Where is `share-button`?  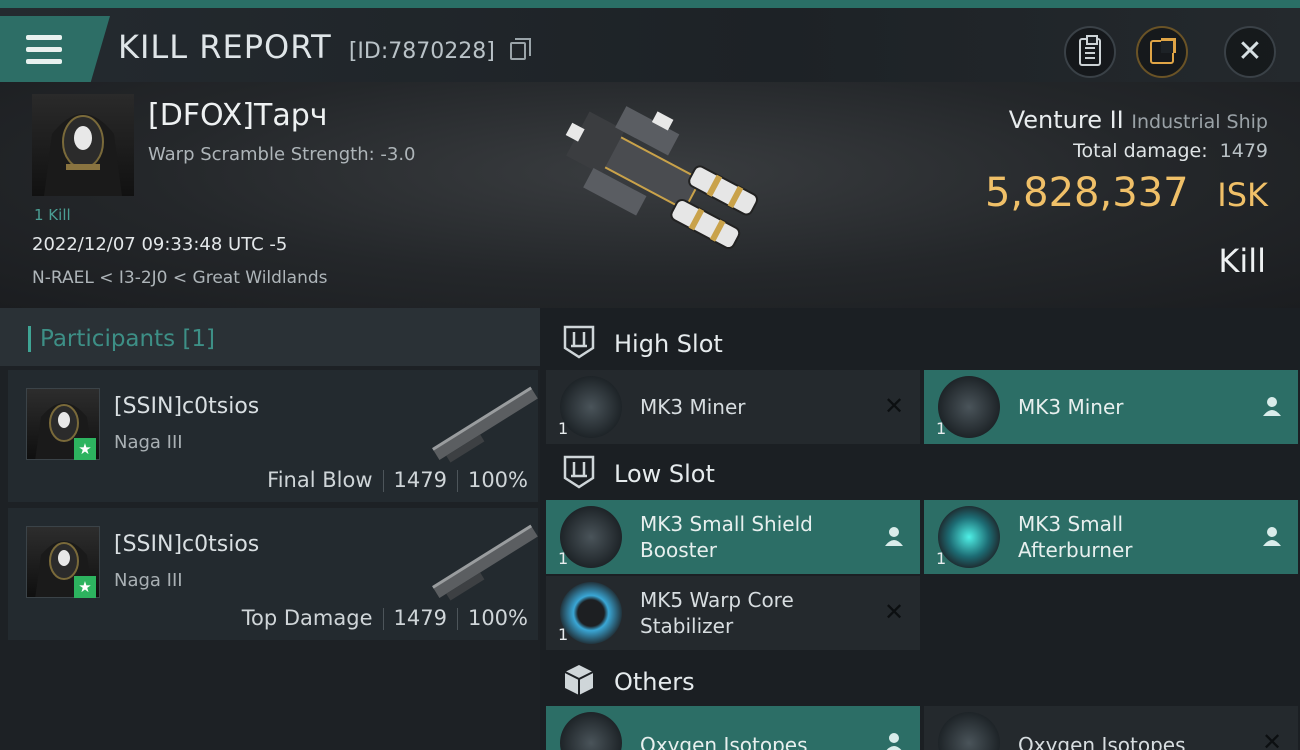
share-button is located at coordinates (1162, 52).